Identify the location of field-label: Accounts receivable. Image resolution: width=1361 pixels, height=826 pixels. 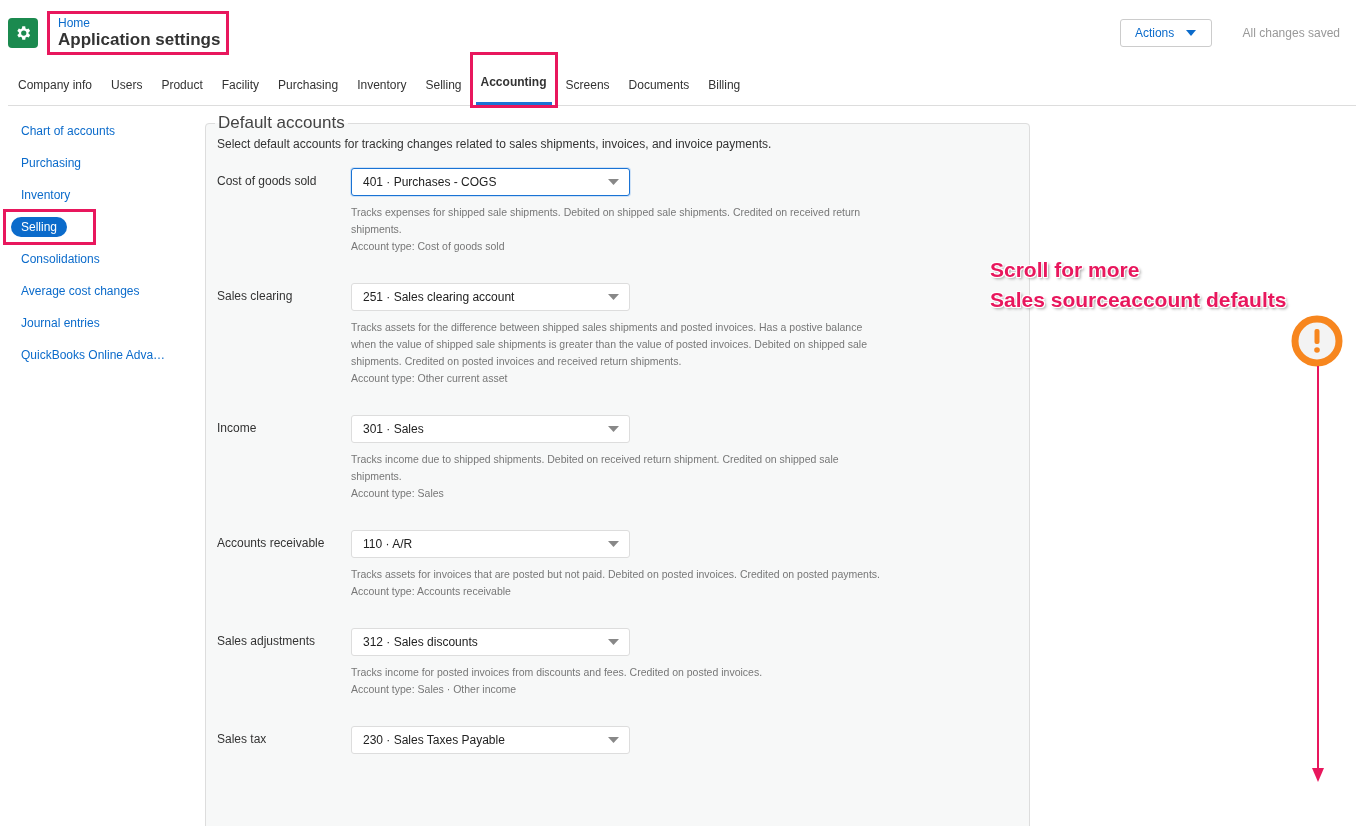
(271, 543).